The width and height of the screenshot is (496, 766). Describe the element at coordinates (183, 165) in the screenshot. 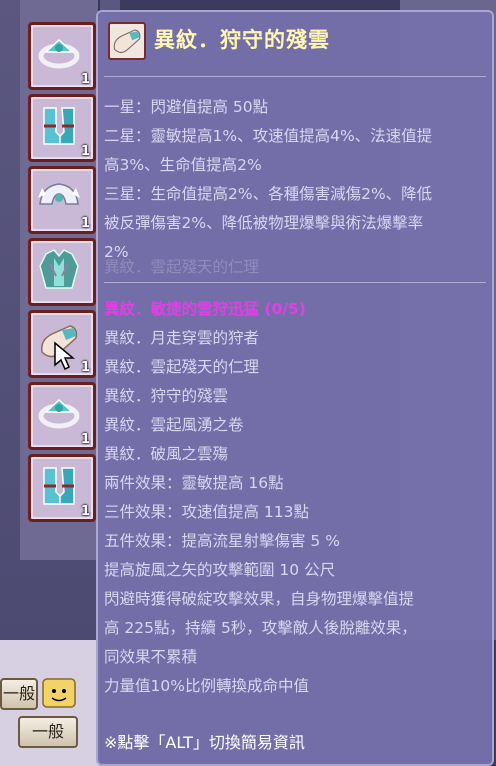

I see `tier-line: 高3%、生命值提高2%` at that location.